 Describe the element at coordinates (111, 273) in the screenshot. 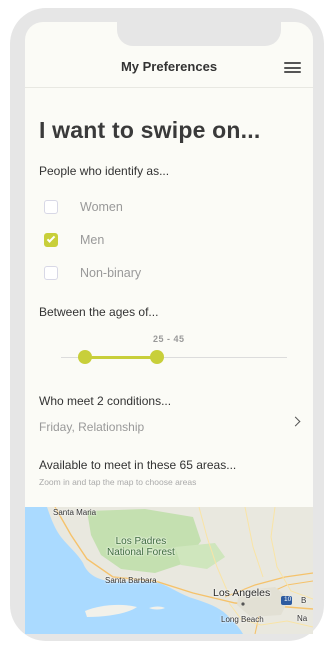

I see `option-label: Non-binary` at that location.